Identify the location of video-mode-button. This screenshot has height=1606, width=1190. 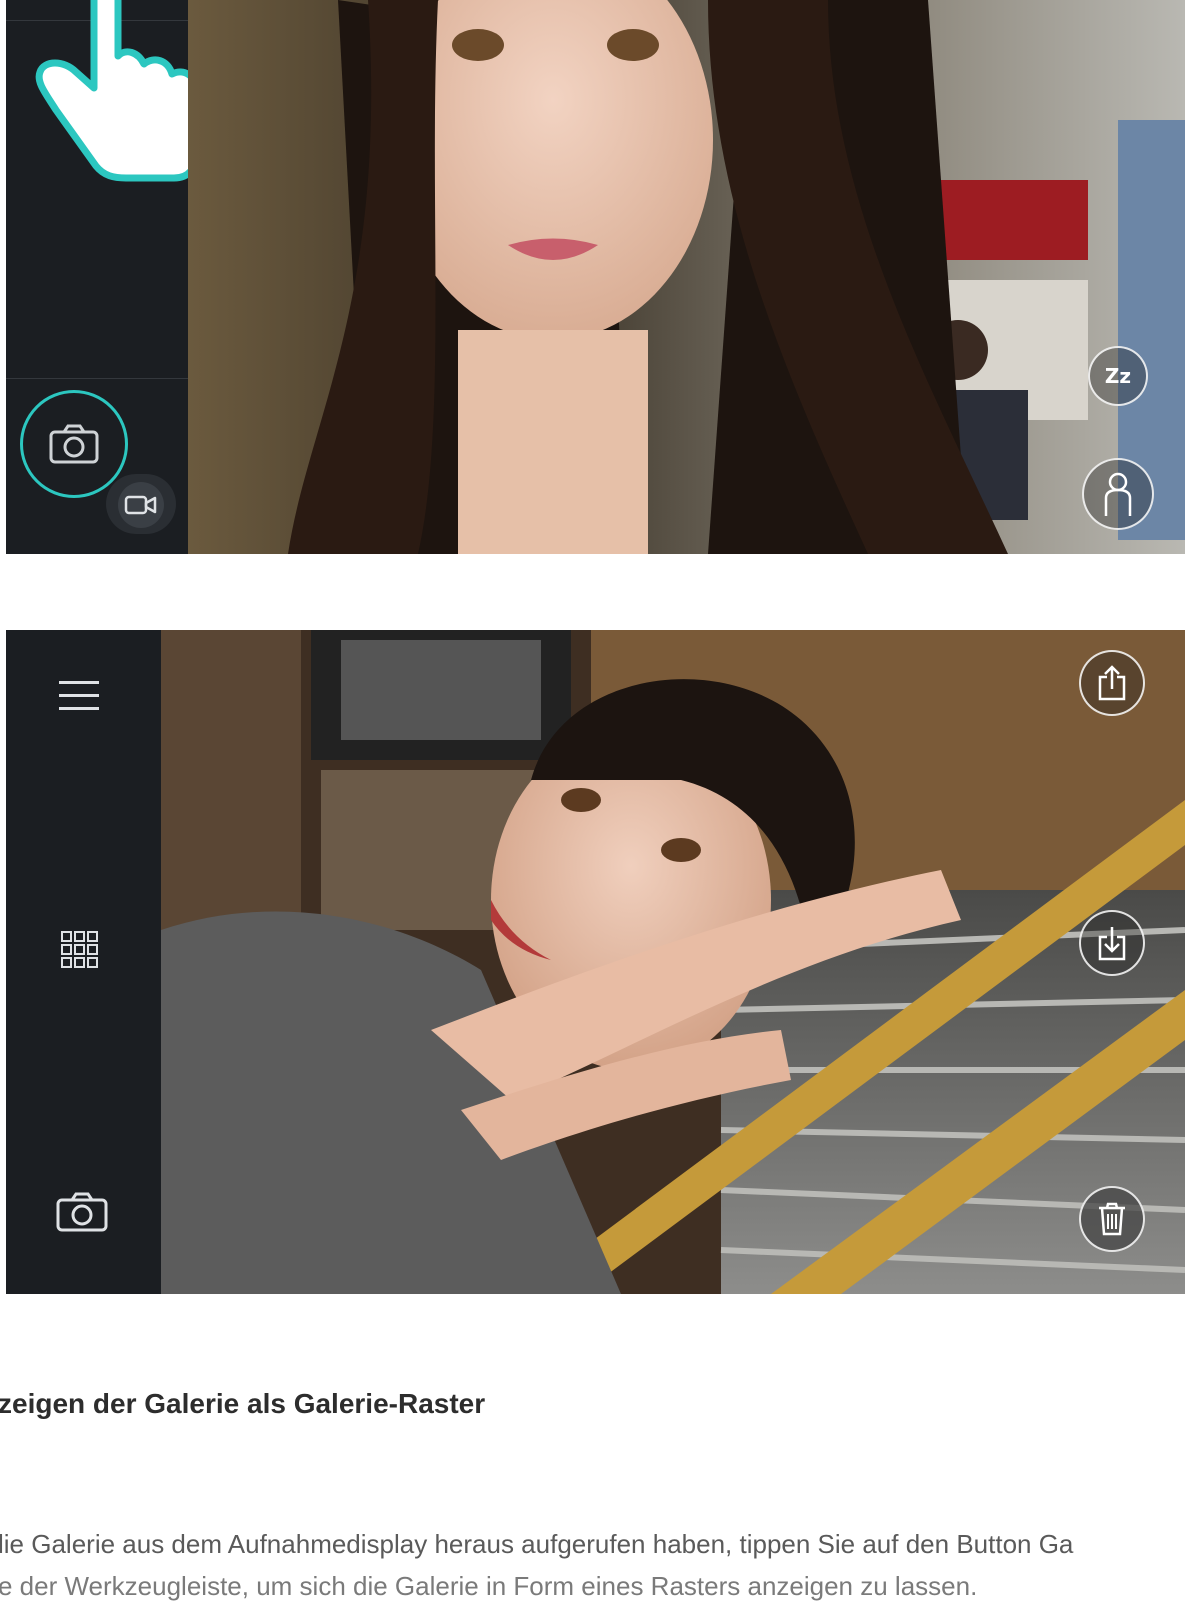
(141, 505).